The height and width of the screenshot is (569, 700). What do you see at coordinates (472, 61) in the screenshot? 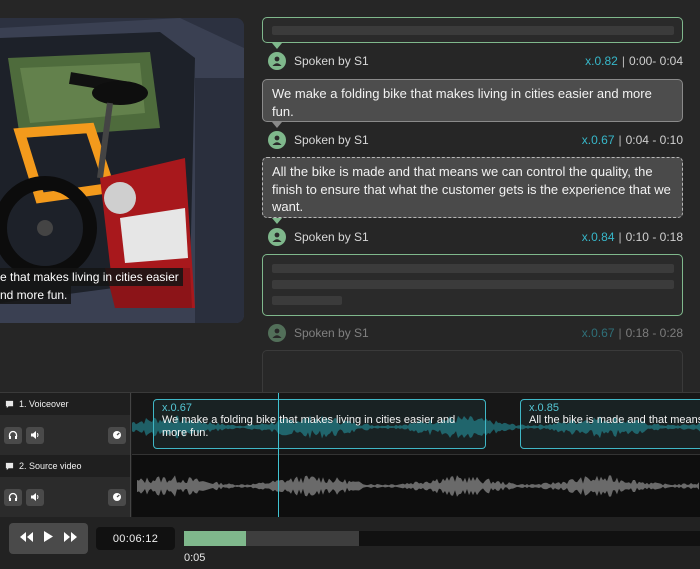
I see `speaker-row: Spoken by S1 x.0.82 | 0:00- 0:04` at bounding box center [472, 61].